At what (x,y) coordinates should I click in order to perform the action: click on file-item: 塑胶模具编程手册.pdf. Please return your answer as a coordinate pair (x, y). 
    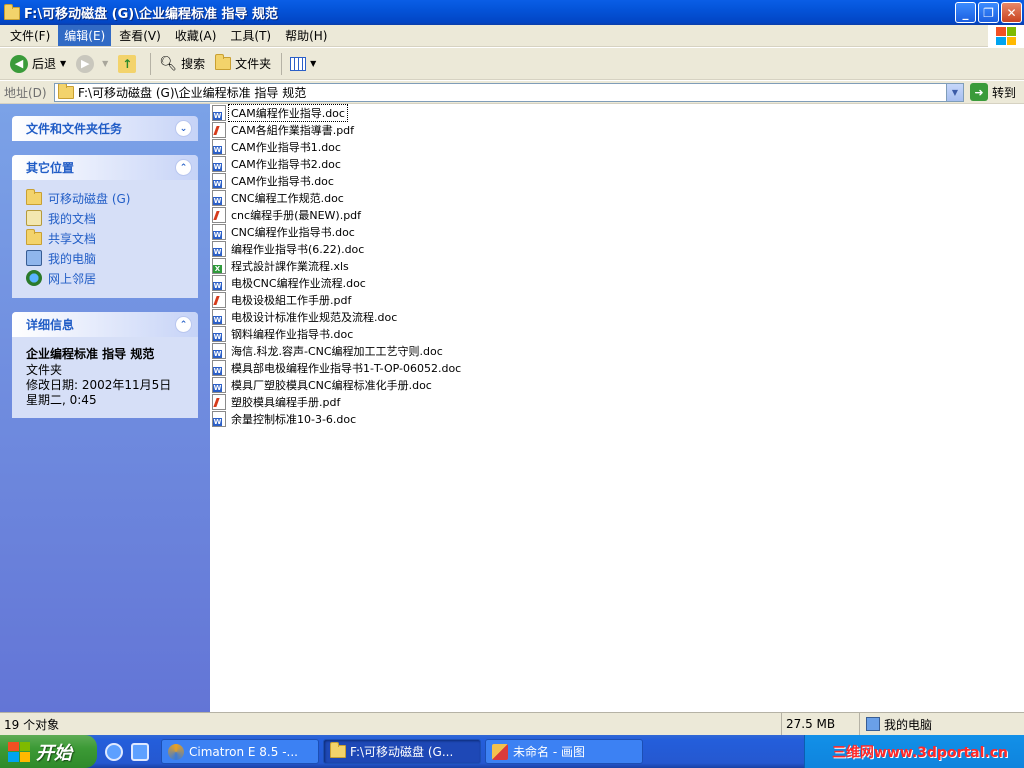
    Looking at the image, I should click on (617, 401).